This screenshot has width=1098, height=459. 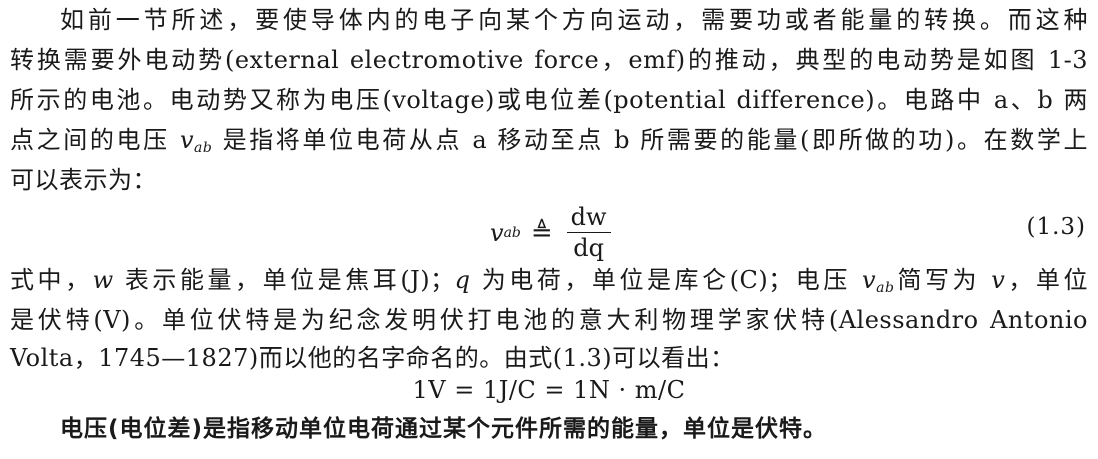 I want to click on voltage-subscript-2: ab, so click(x=885, y=288).